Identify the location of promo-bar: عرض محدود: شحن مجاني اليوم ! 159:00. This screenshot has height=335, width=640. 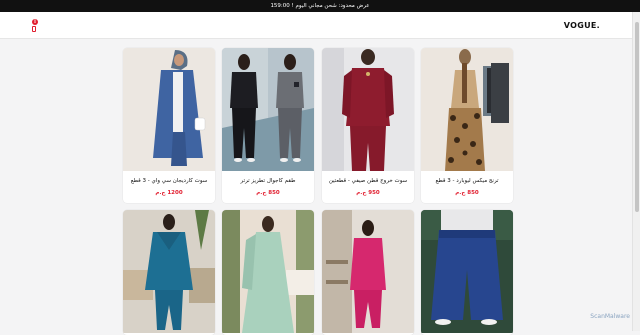
(320, 6).